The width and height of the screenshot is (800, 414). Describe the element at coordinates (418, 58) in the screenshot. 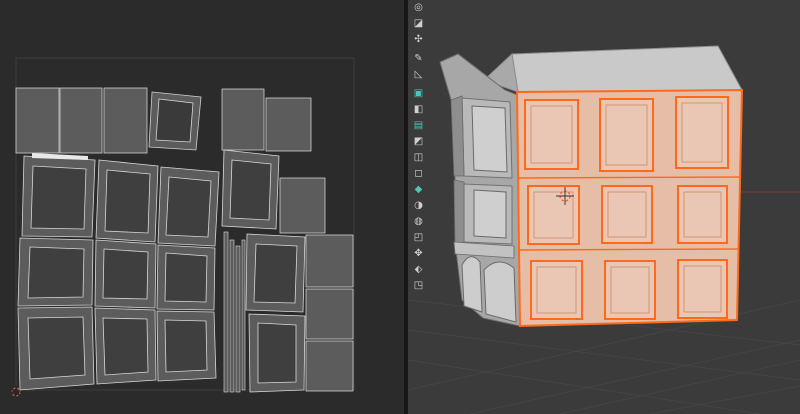

I see `annotate-icon: ✎` at that location.